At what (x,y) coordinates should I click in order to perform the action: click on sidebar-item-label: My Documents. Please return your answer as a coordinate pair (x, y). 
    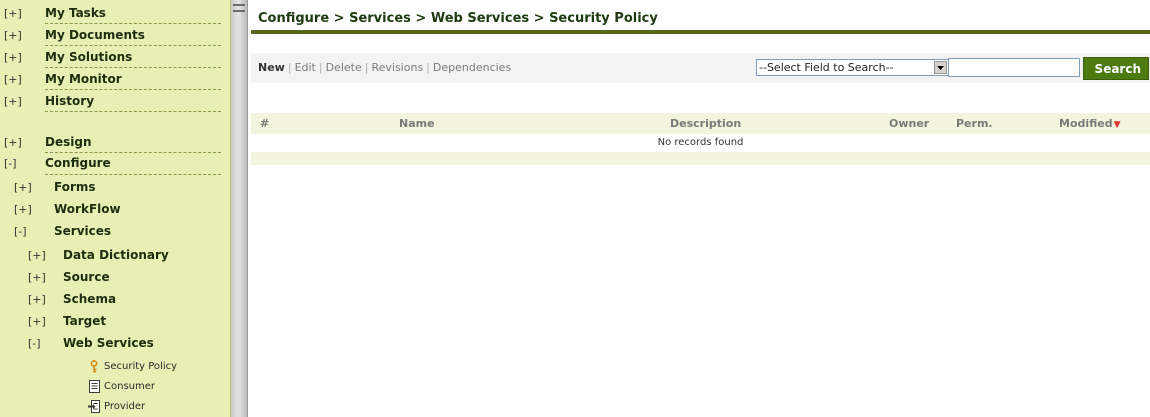
    Looking at the image, I should click on (95, 35).